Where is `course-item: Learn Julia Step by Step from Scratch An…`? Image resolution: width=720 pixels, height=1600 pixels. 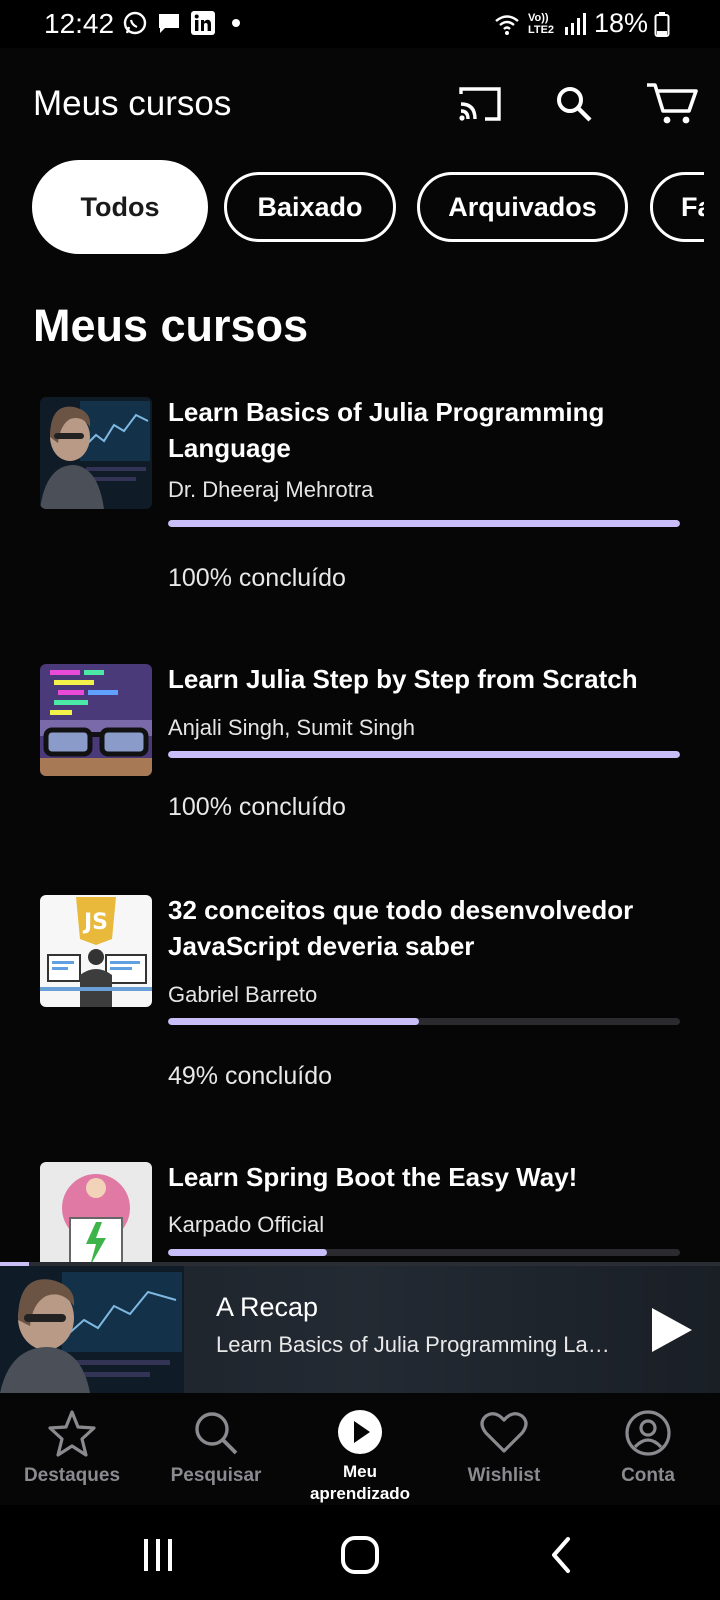
course-item: Learn Julia Step by Step from Scratch An… is located at coordinates (360, 749).